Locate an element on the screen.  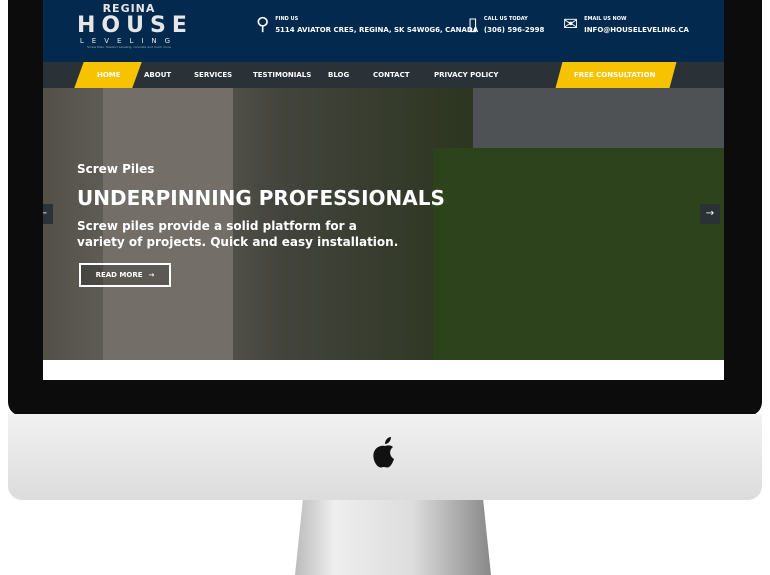
logo-line2: HOUSE is located at coordinates (135, 25).